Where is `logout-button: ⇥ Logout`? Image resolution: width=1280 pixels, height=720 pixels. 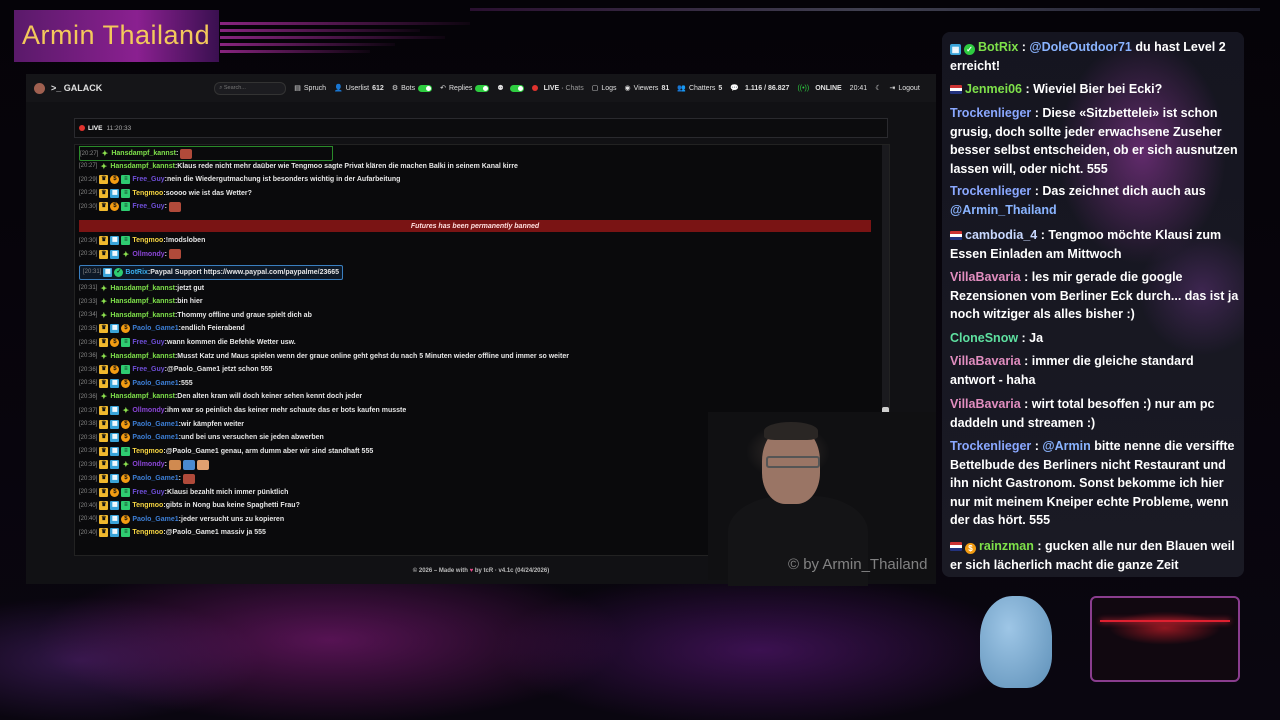
logout-button: ⇥ Logout is located at coordinates (904, 88).